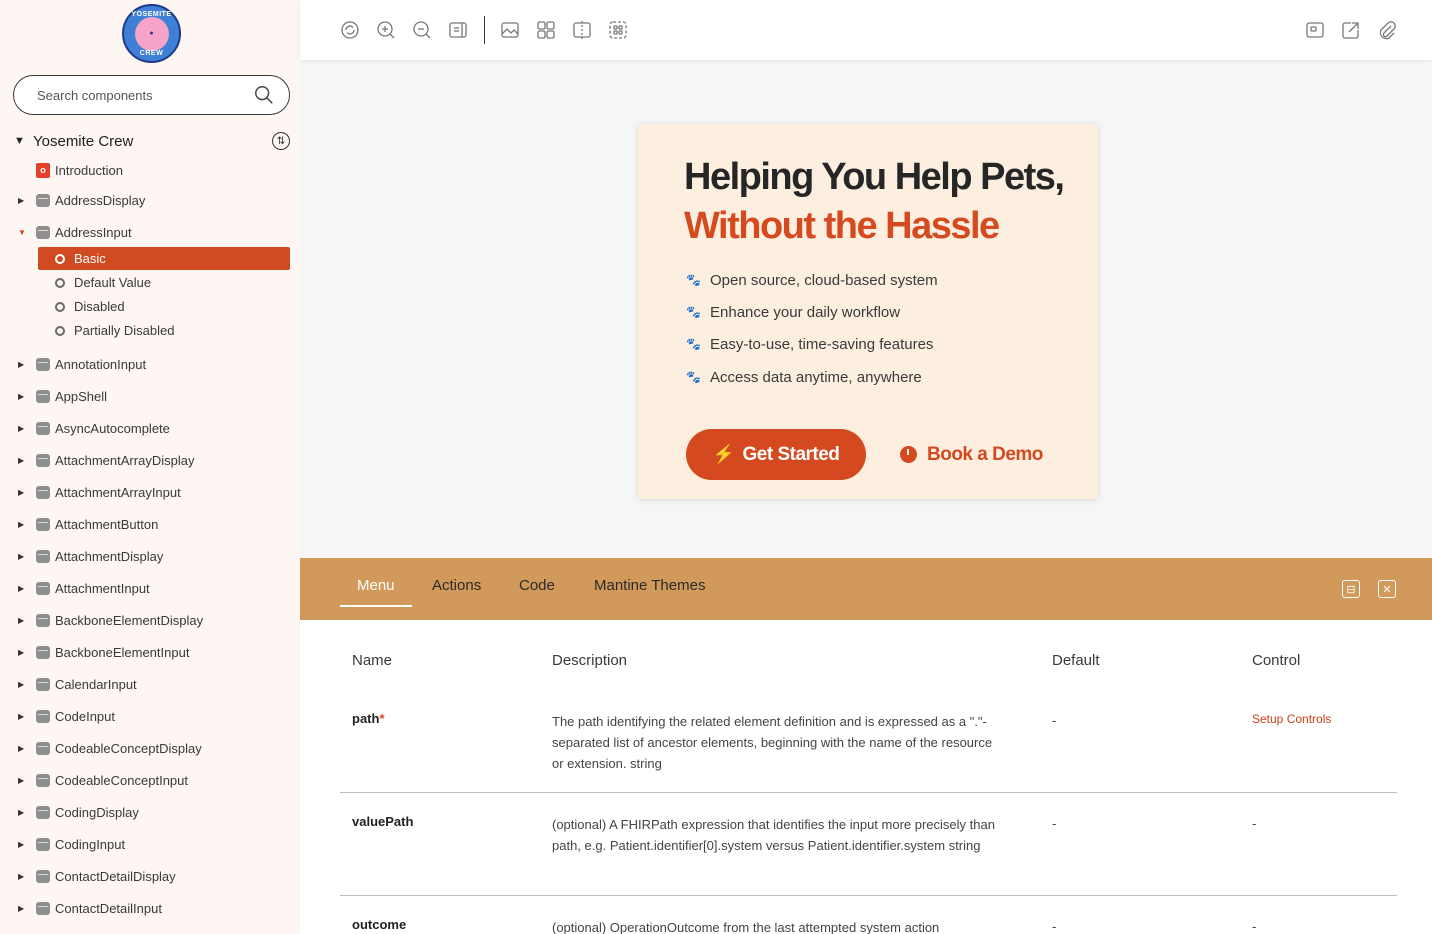 Image resolution: width=1432 pixels, height=934 pixels. I want to click on sidebar-item-label: CodeableConceptDisplay, so click(128, 748).